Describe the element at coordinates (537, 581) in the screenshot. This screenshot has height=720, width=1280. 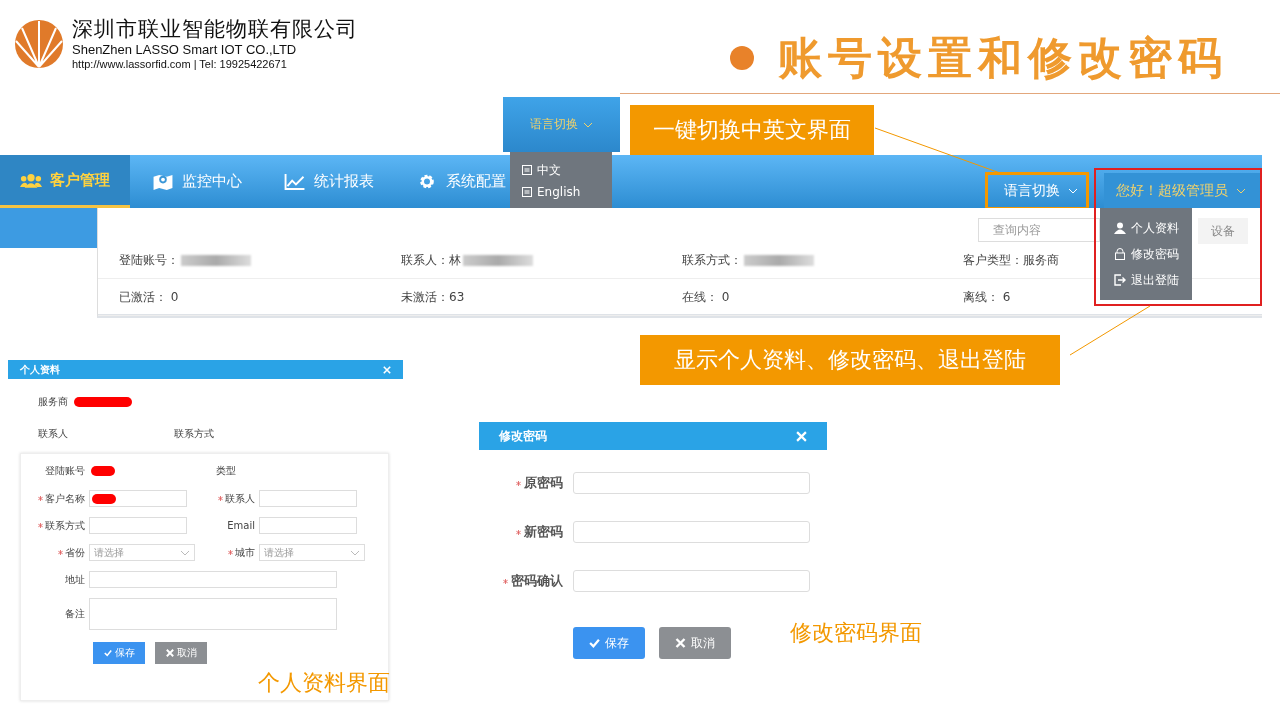
I see `field-label: 密码确认` at that location.